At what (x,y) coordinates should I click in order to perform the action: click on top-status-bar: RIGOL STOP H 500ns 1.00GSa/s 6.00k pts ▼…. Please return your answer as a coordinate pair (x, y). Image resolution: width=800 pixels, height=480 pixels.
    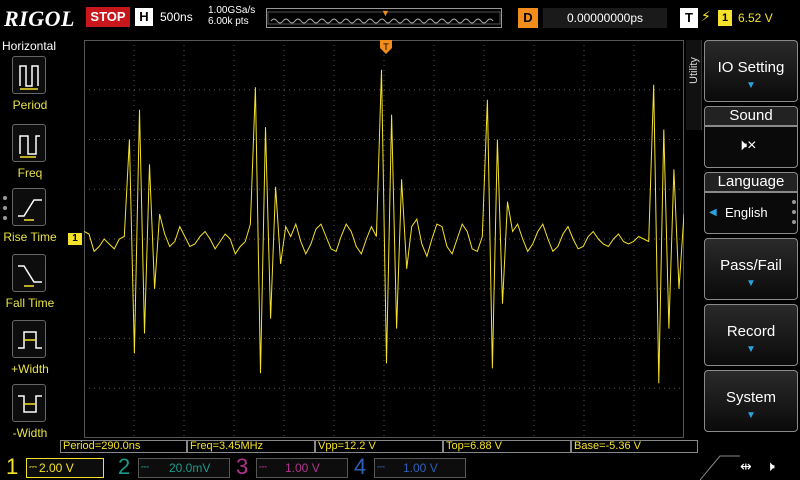
    Looking at the image, I should click on (400, 18).